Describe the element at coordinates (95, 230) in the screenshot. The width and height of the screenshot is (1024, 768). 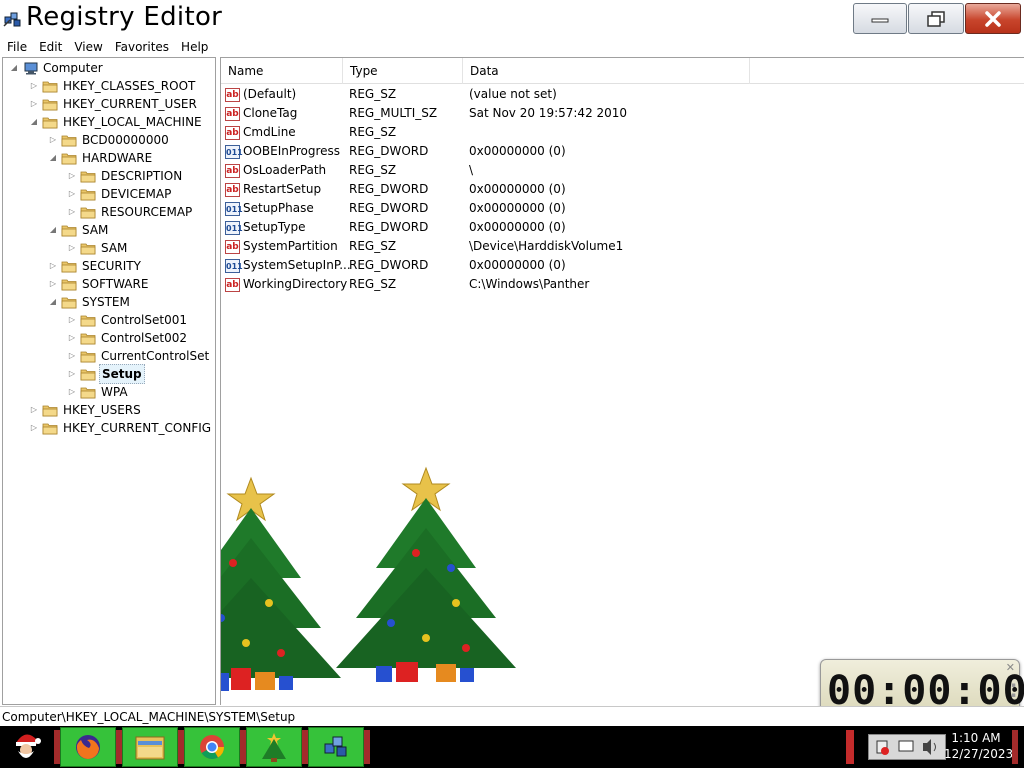
I see `tree-label: SAM` at that location.